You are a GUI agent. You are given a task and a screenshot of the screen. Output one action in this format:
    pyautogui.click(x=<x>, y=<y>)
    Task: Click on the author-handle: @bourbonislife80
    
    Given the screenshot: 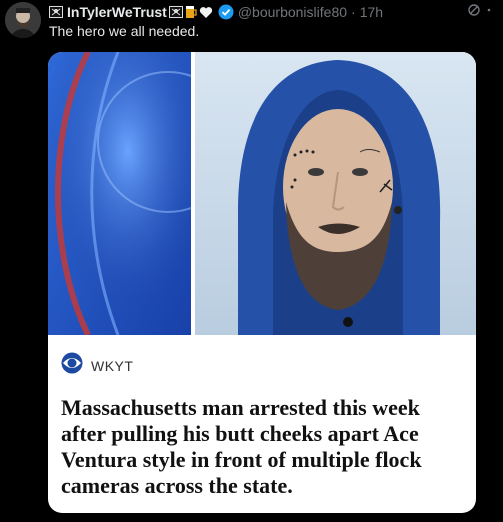 What is the action you would take?
    pyautogui.click(x=292, y=12)
    